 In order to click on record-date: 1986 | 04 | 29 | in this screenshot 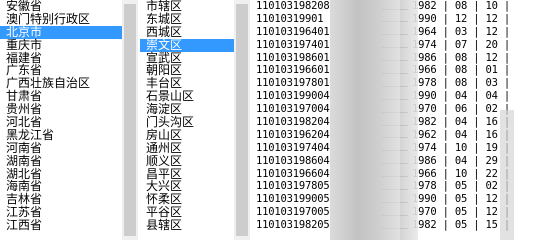, I will do `click(461, 160)`.